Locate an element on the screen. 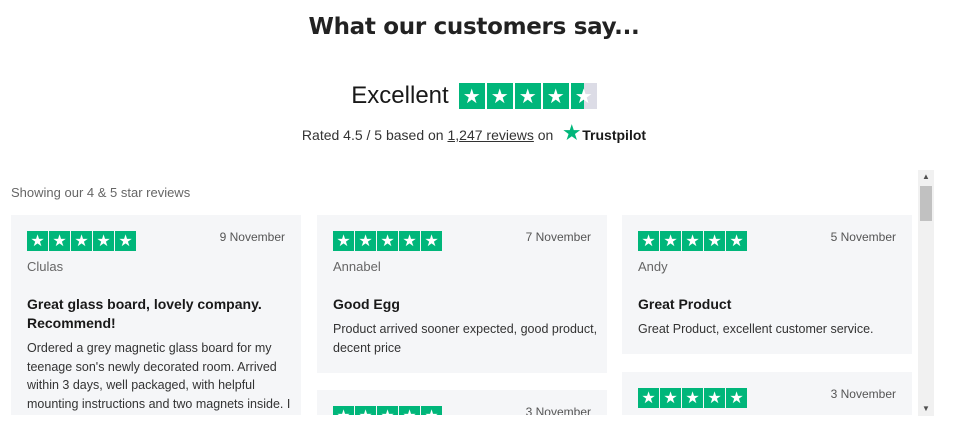  review-title: Good Egg is located at coordinates (366, 304).